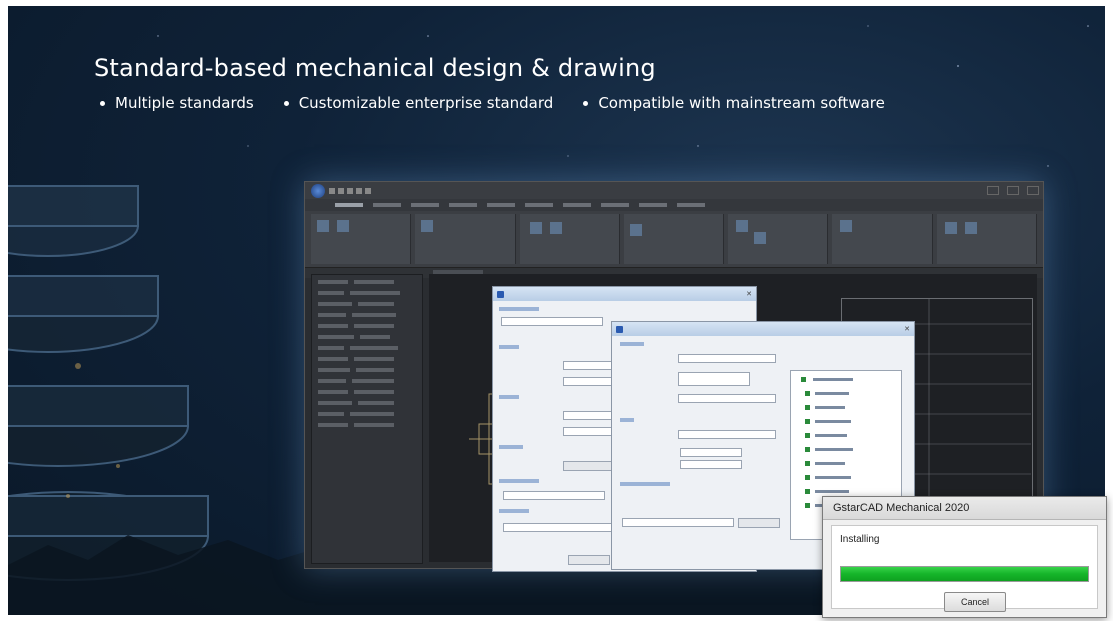 Image resolution: width=1113 pixels, height=621 pixels. Describe the element at coordinates (727, 434) in the screenshot. I see `model-scale-input` at that location.